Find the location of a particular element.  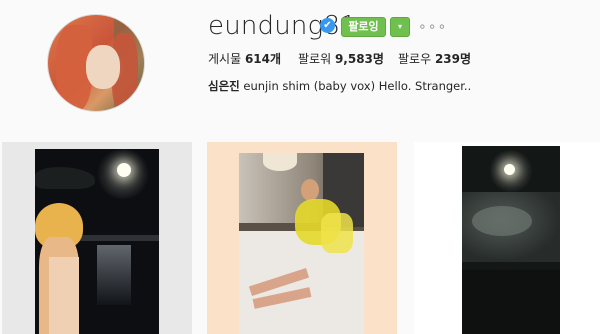

avatar-face is located at coordinates (103, 67).